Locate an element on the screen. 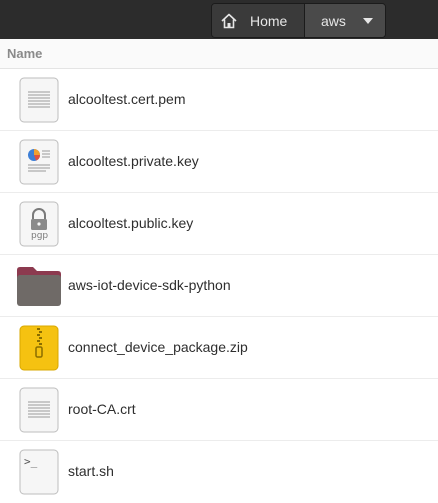  breadcrumb-aws: aws is located at coordinates (345, 20).